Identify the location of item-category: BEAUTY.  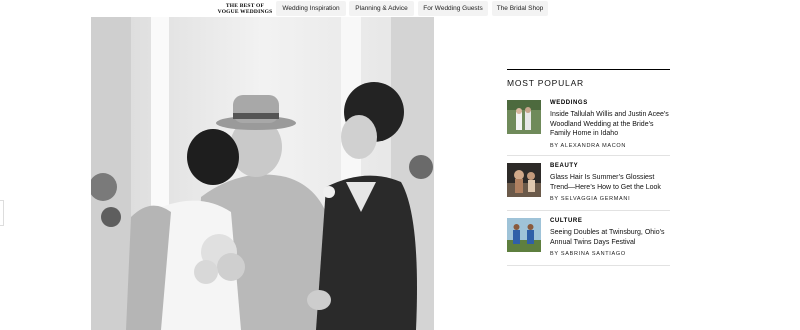
(564, 166).